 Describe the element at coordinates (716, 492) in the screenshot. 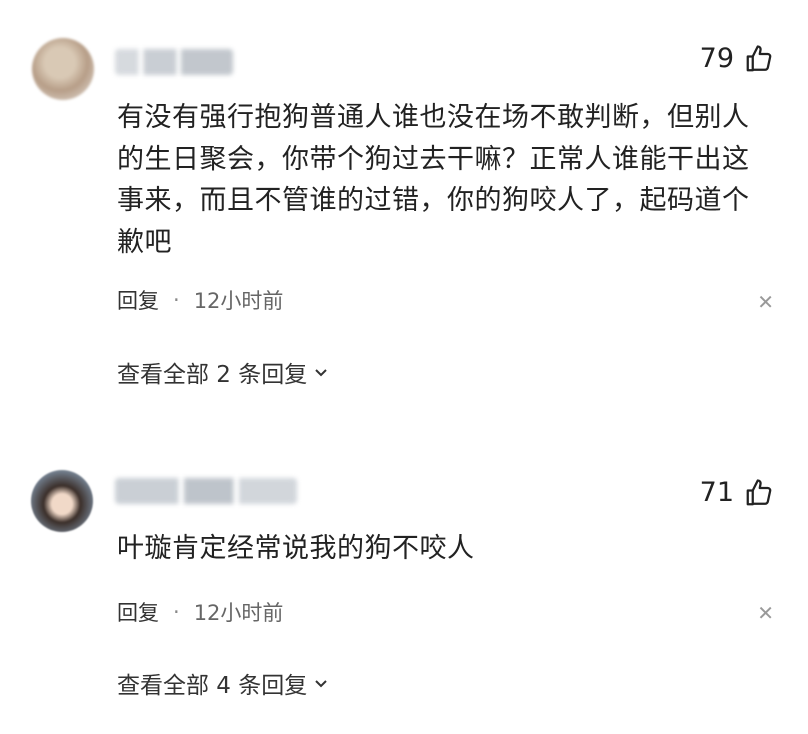

I see `like-count: 71` at that location.